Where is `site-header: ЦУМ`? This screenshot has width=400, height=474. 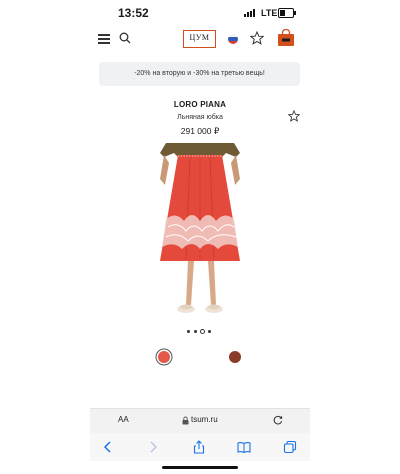
site-header: ЦУМ is located at coordinates (200, 41).